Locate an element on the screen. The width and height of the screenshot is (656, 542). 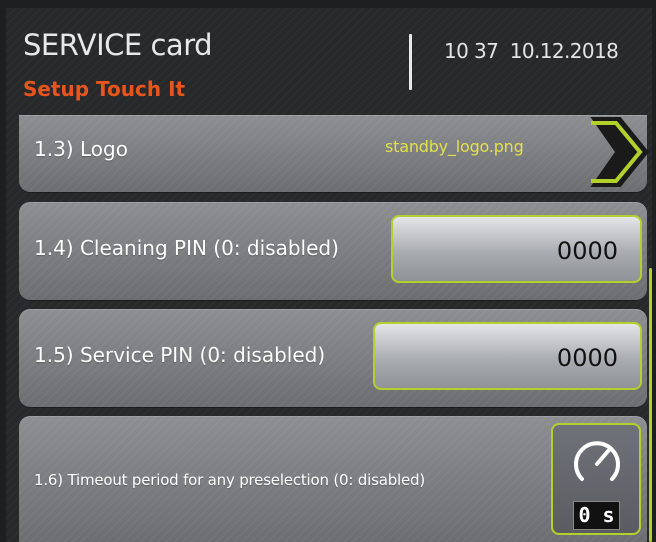
chevron-right-icon is located at coordinates (609, 152).